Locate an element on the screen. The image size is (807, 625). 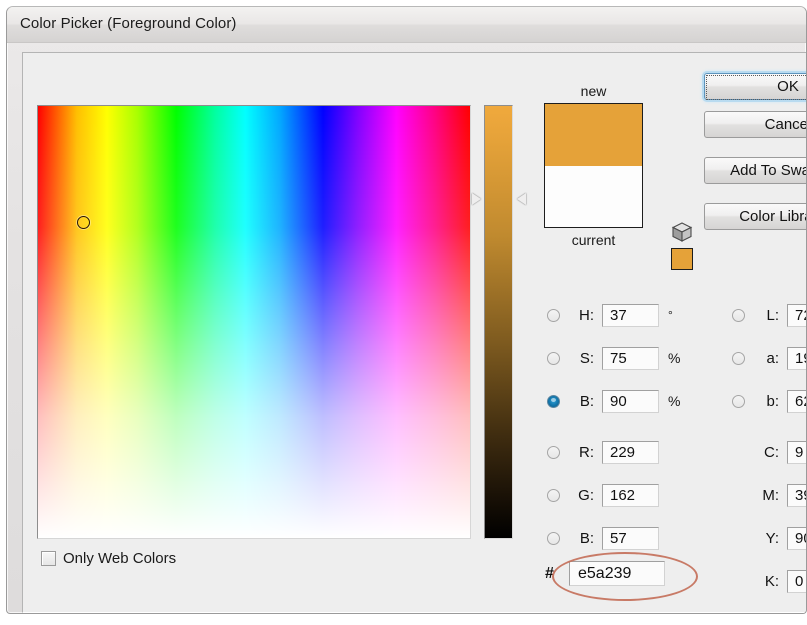
label-r: R: is located at coordinates (586, 452).